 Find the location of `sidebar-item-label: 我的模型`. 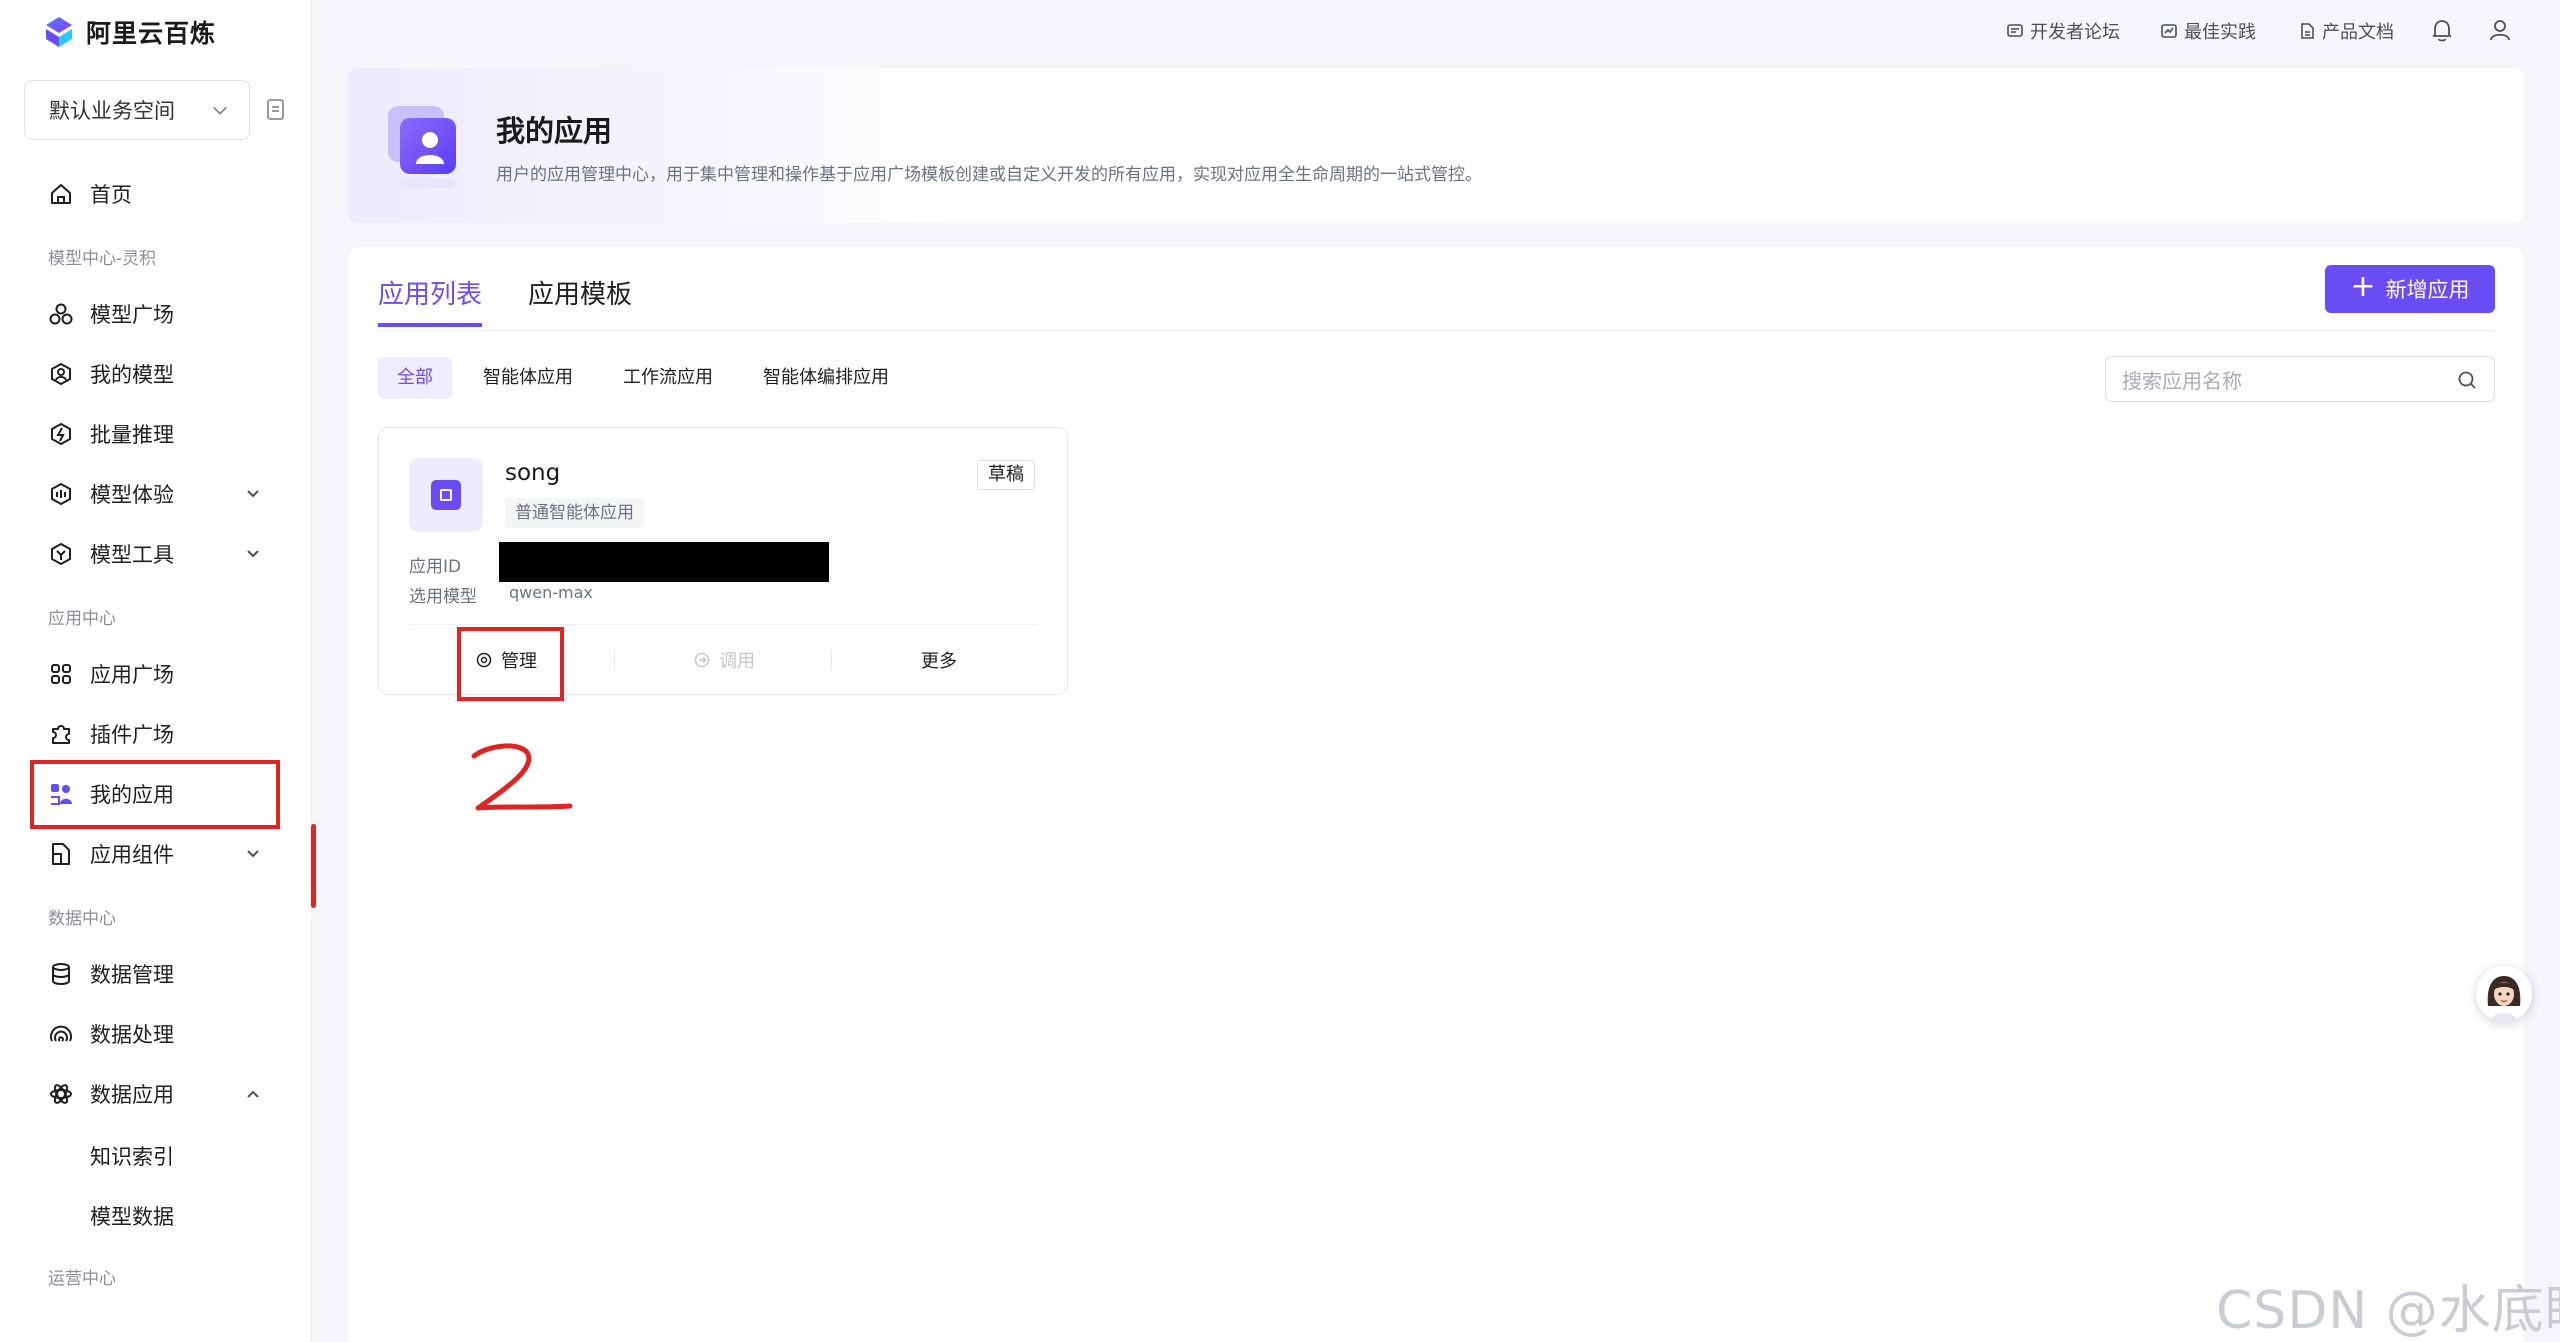

sidebar-item-label: 我的模型 is located at coordinates (132, 375).